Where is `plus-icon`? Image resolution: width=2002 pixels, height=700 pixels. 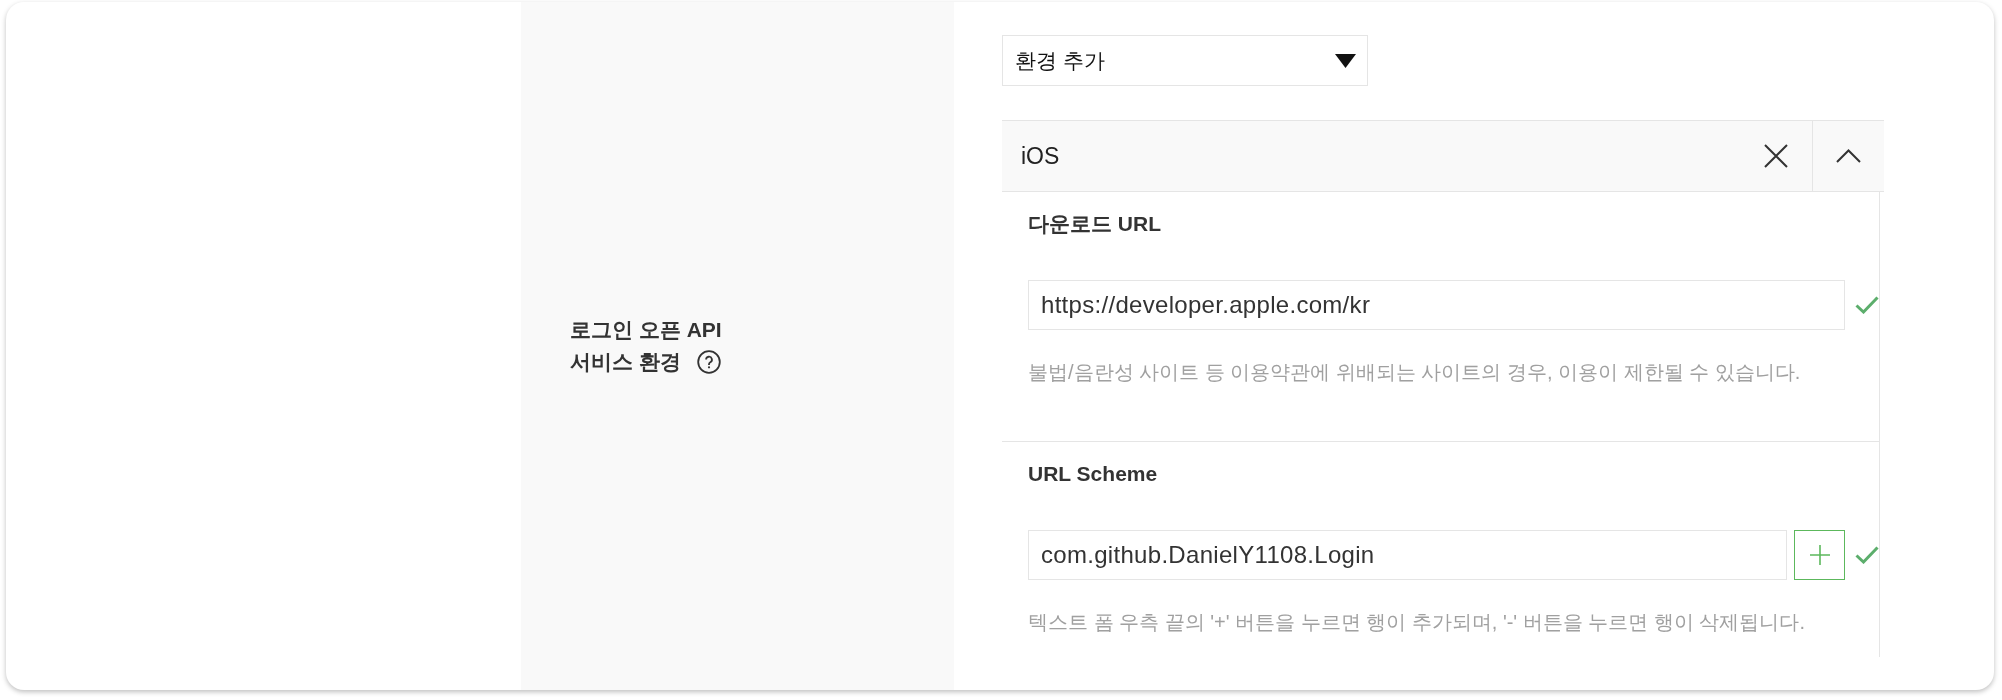 plus-icon is located at coordinates (1819, 555).